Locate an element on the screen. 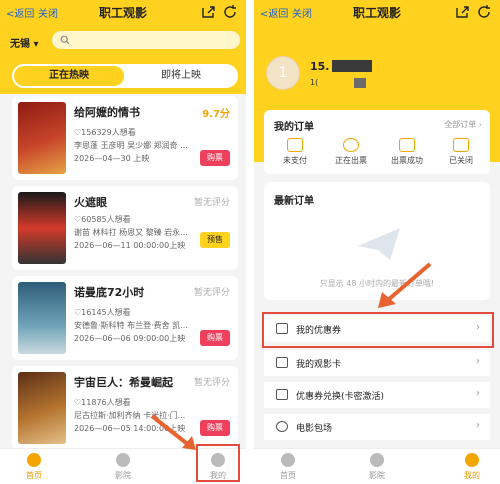 This screenshot has height=484, width=500. tab-mine-label: 我的 is located at coordinates (472, 475).